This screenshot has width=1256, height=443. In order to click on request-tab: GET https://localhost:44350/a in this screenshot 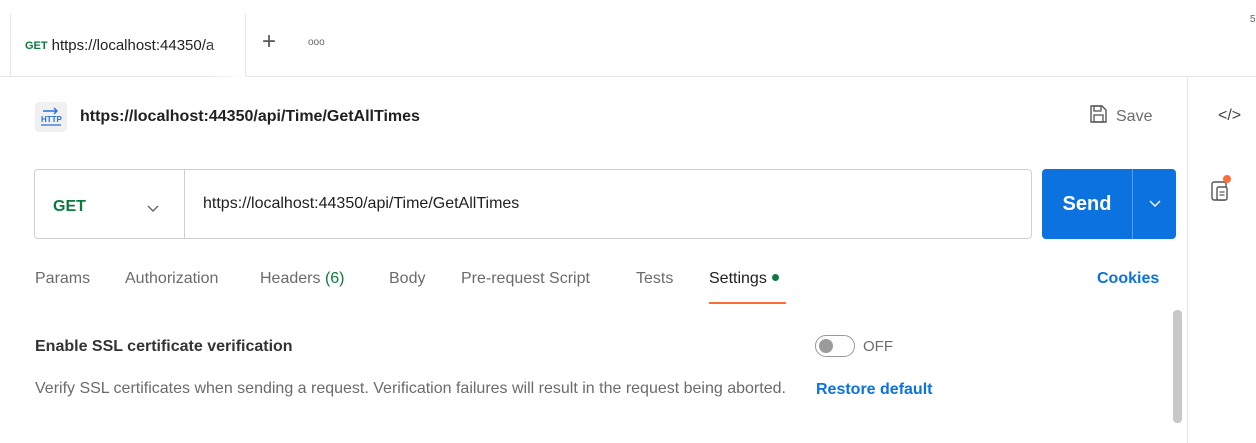, I will do `click(128, 45)`.